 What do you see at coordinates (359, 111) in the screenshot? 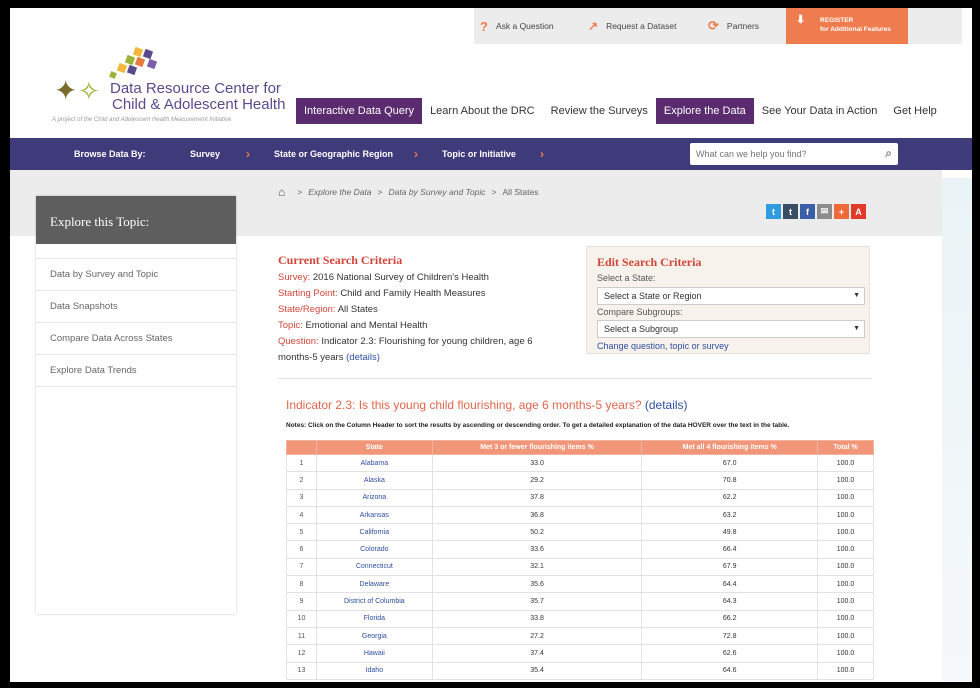
I see `nav-interactive-data-query: Interactive Data Query` at bounding box center [359, 111].